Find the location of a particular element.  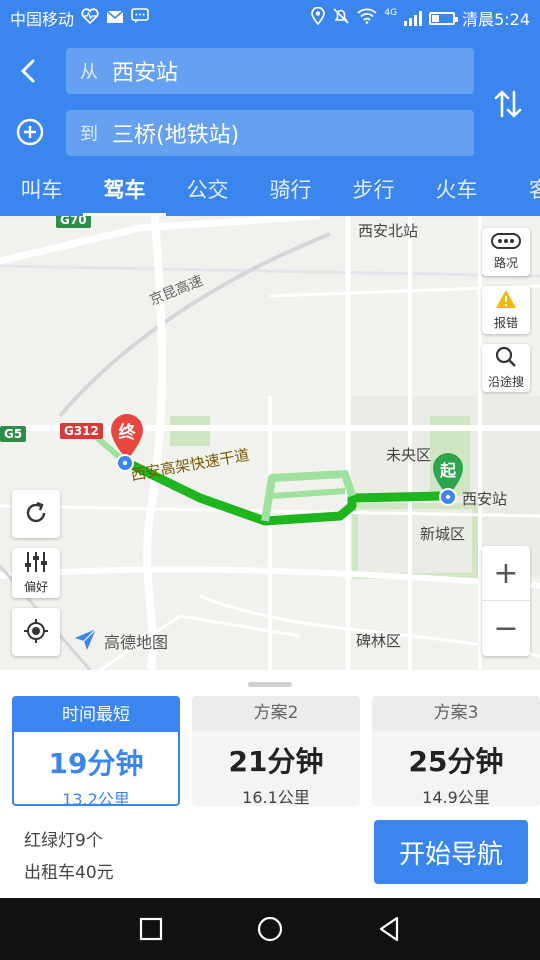

zoom-control: + − is located at coordinates (506, 601).